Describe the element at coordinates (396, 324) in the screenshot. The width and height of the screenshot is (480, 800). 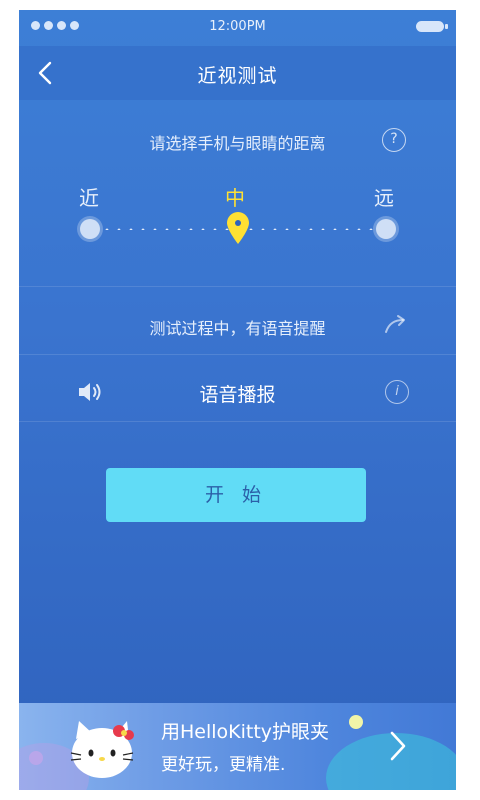
I see `share-arrow-icon` at that location.